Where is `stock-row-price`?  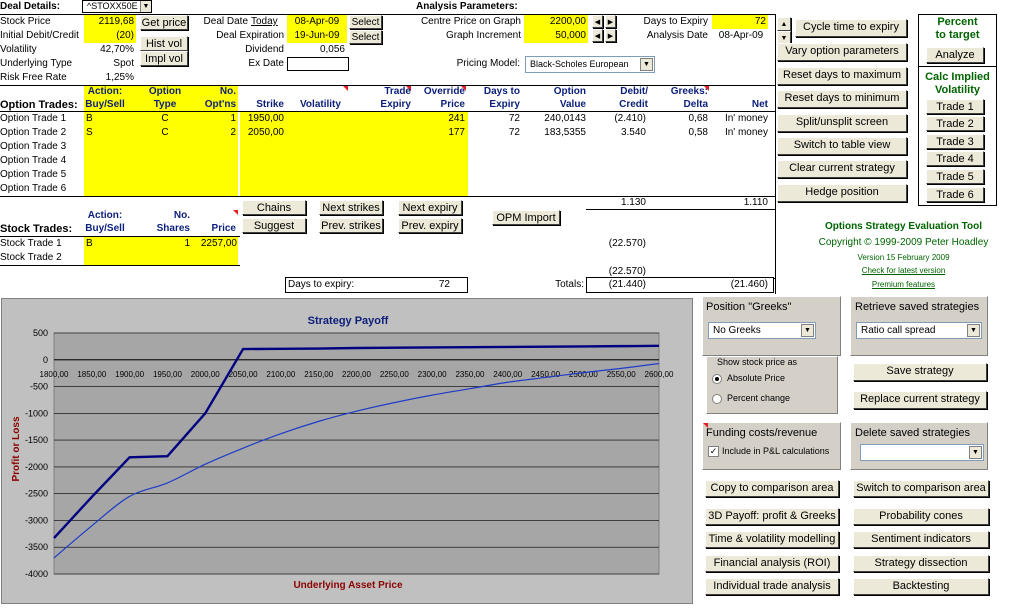
stock-row-price is located at coordinates (213, 258).